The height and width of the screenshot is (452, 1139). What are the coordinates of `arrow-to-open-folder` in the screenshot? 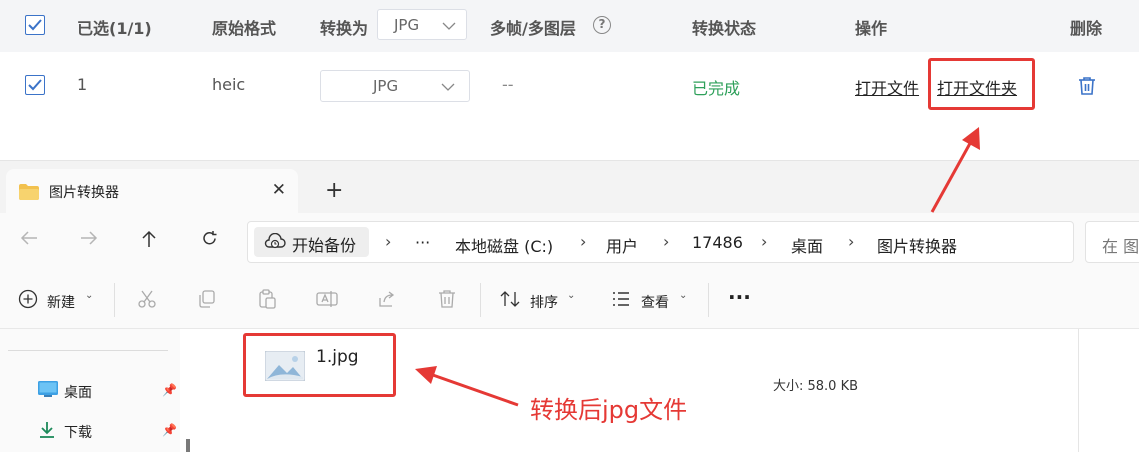 It's located at (952, 175).